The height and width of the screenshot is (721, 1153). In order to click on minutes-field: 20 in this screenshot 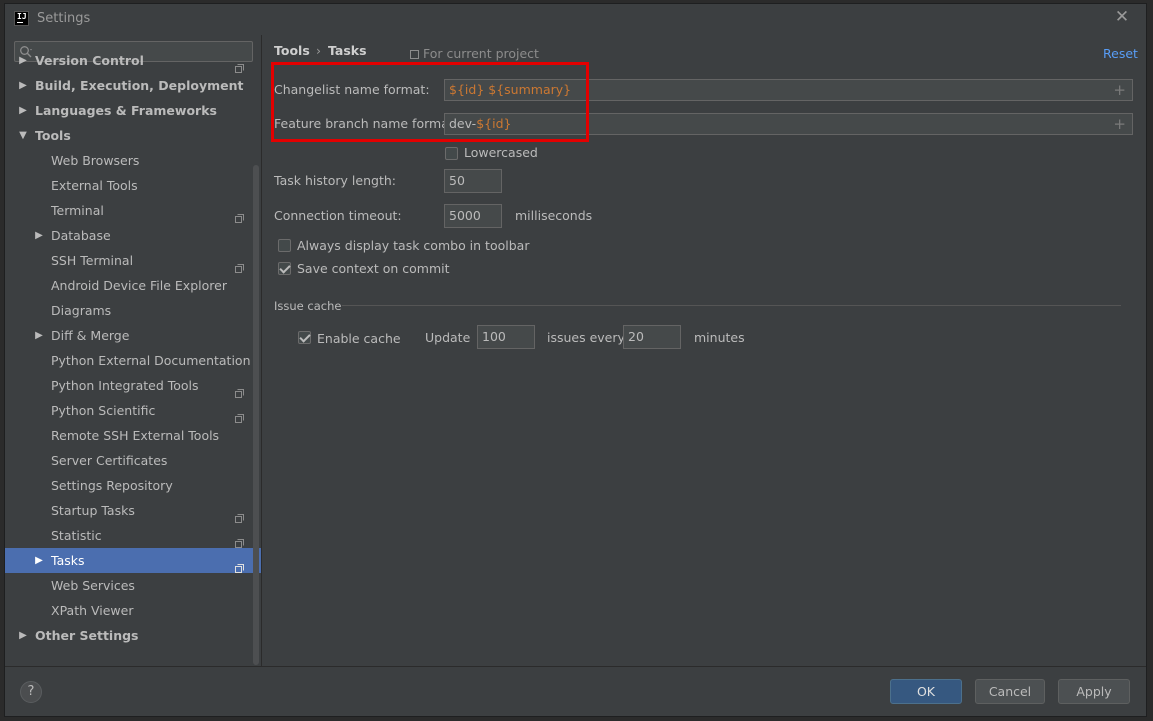, I will do `click(652, 337)`.